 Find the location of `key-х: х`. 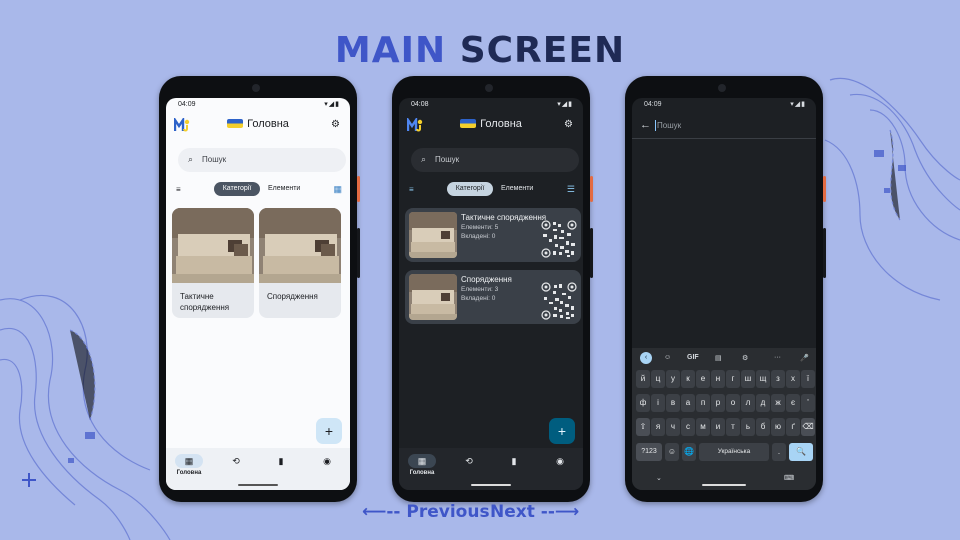

key-х: х is located at coordinates (793, 379).